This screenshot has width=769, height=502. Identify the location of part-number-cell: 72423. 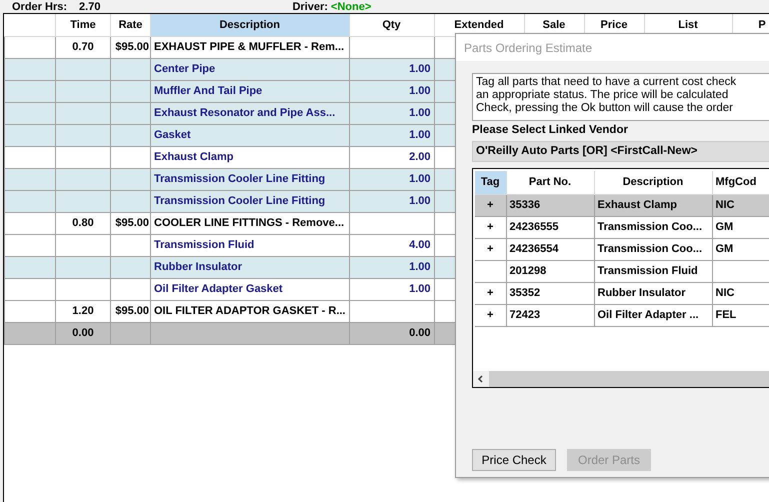
(525, 314).